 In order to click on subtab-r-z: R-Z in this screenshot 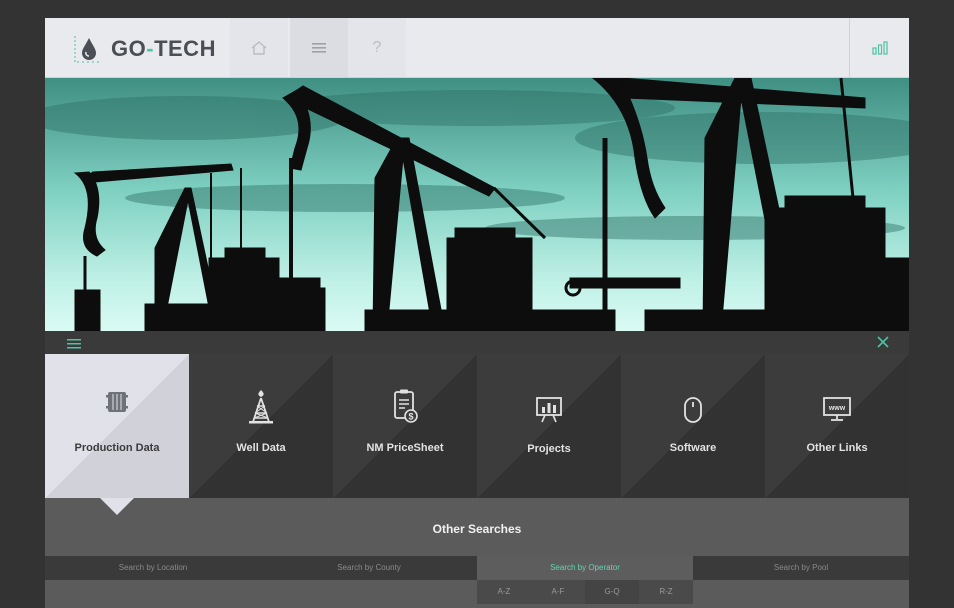, I will do `click(666, 592)`.